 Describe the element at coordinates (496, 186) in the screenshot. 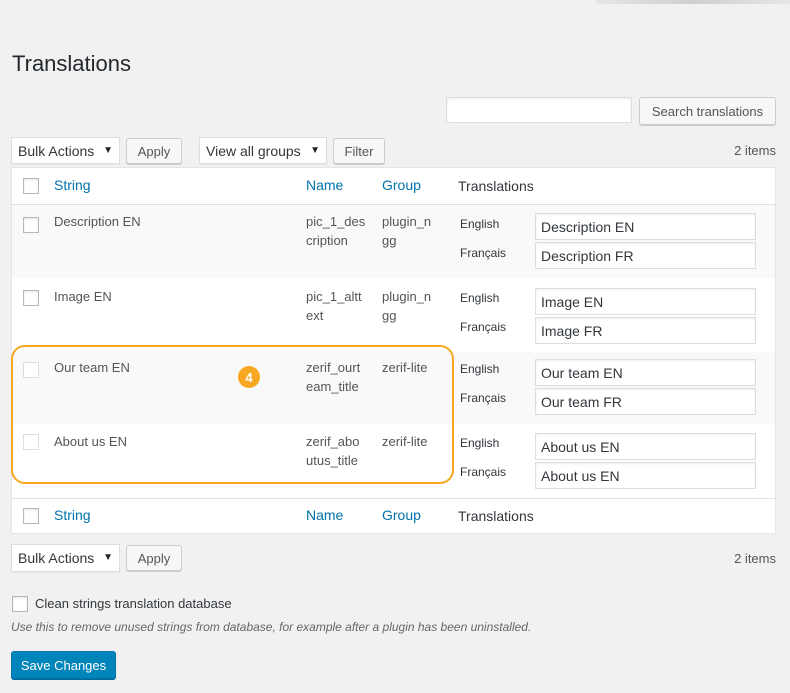

I see `column-translations-header: Translations` at that location.